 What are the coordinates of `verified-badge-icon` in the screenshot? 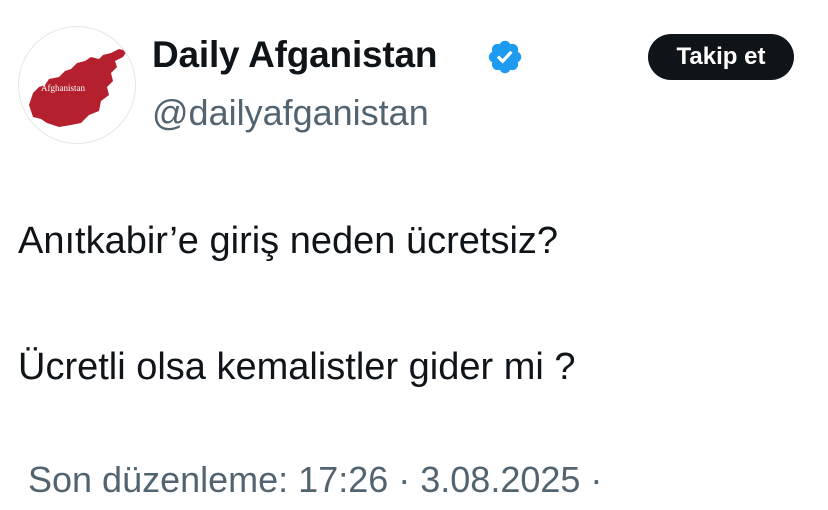 It's located at (505, 57).